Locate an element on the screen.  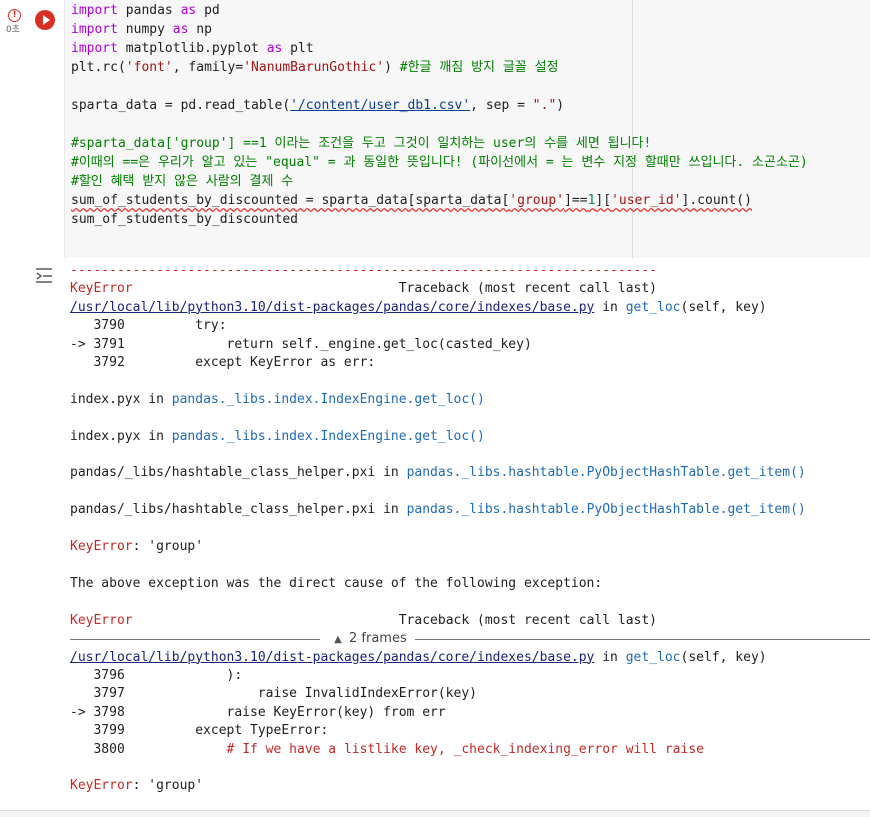
expand-chevron-icon: ▲ is located at coordinates (338, 640).